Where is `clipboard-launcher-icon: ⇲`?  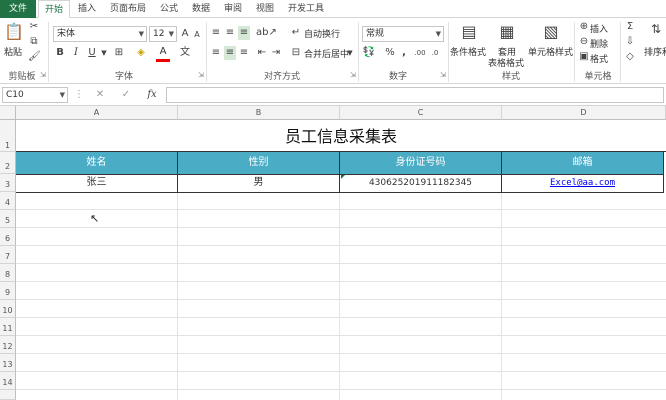
clipboard-launcher-icon: ⇲ is located at coordinates (43, 75).